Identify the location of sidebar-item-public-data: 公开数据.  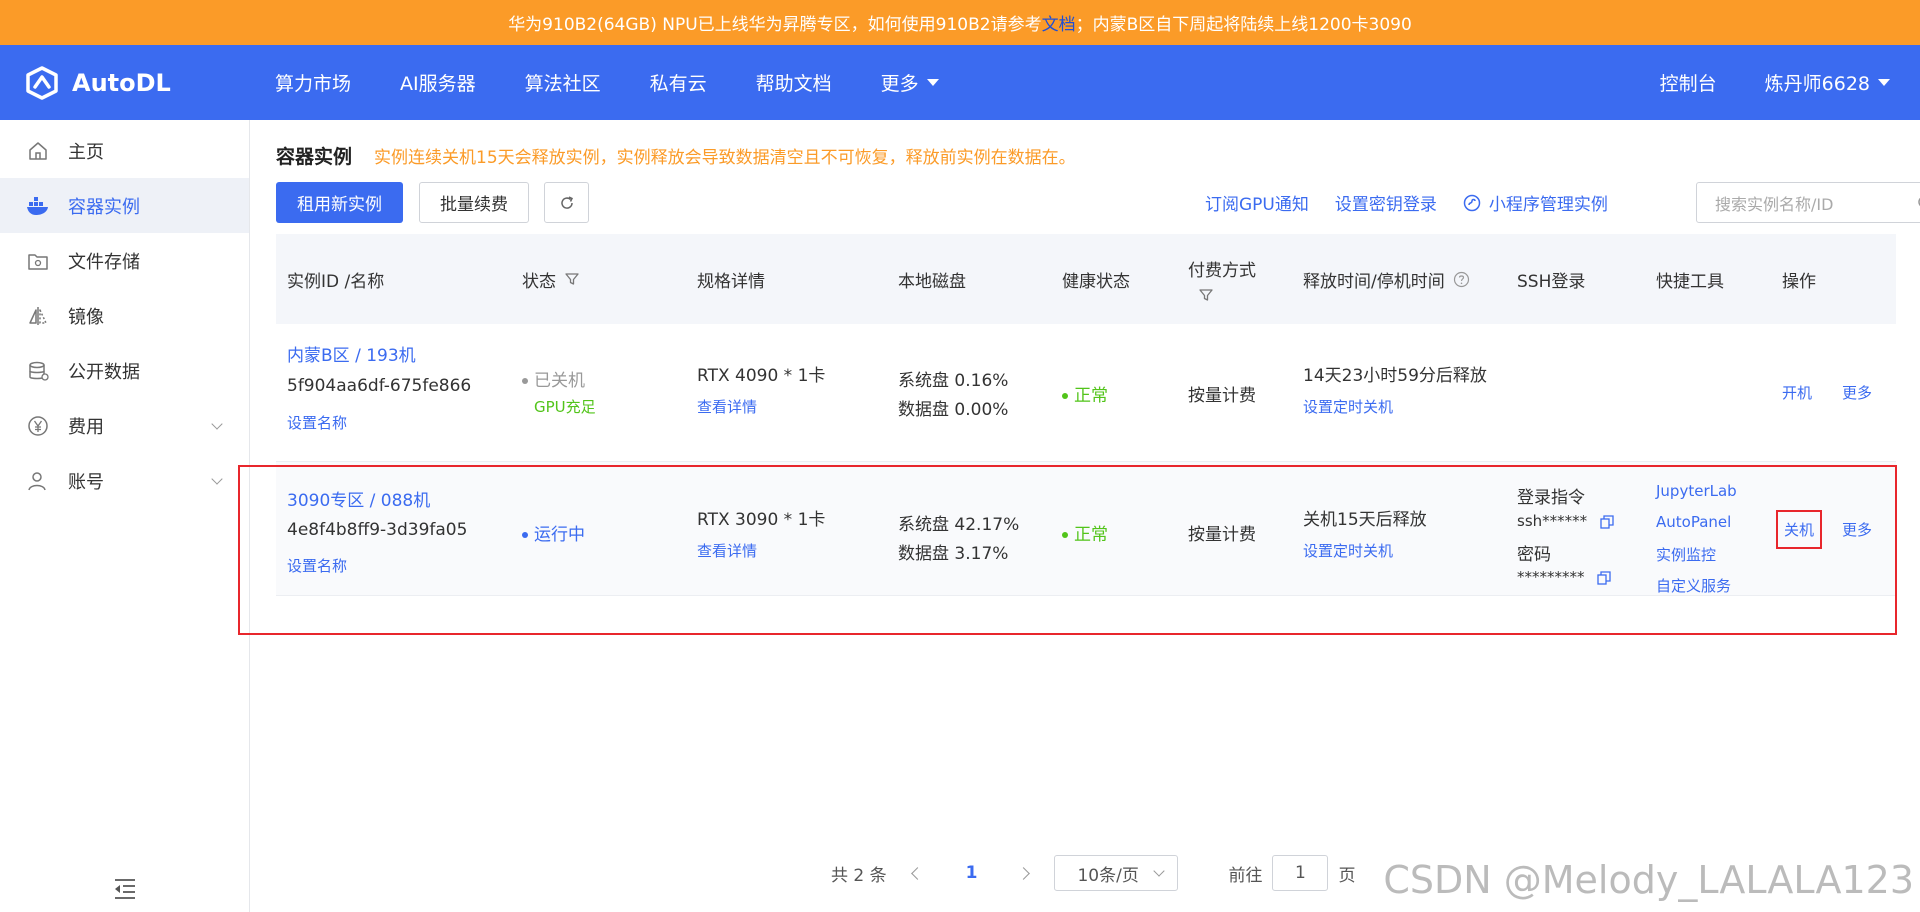
(124, 370).